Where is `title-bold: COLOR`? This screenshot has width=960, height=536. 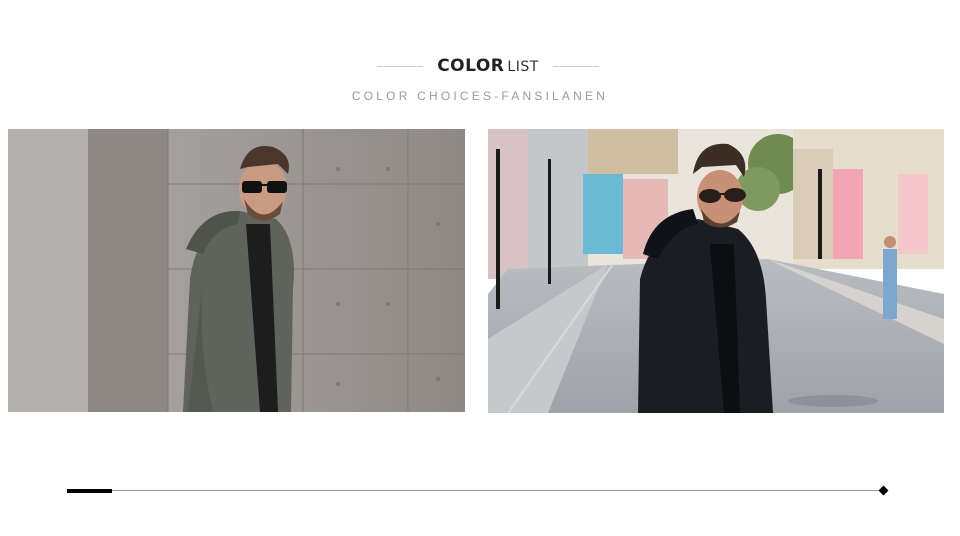 title-bold: COLOR is located at coordinates (471, 66).